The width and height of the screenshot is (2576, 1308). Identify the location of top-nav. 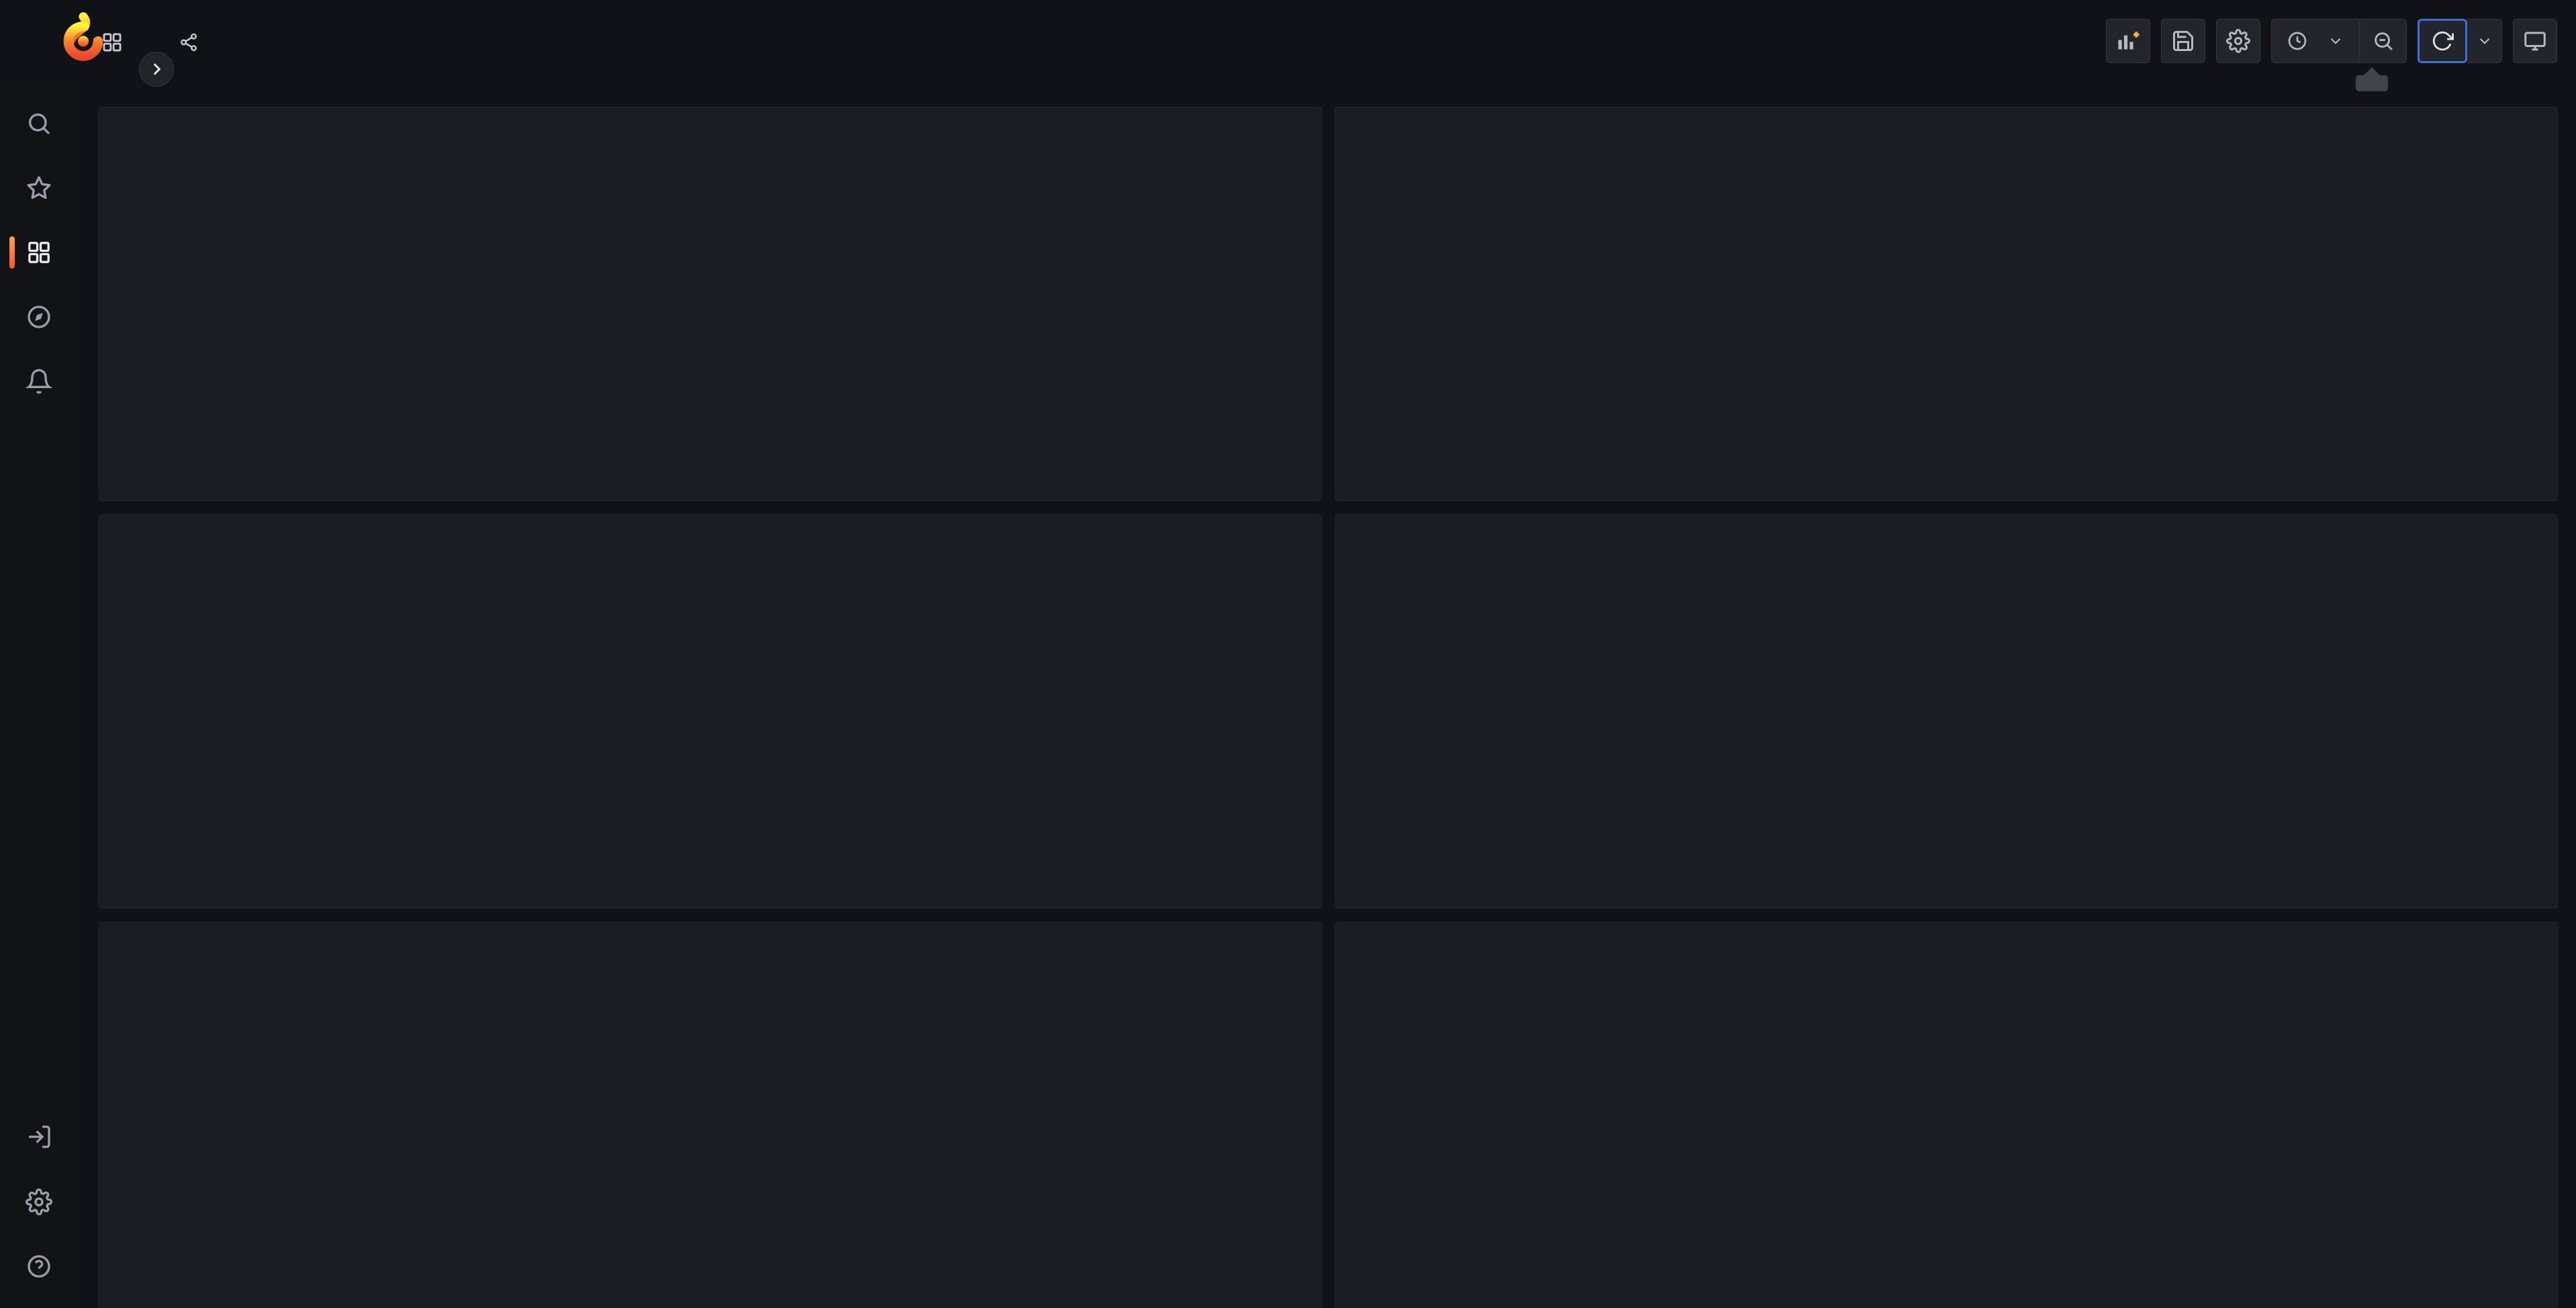
(1288, 42).